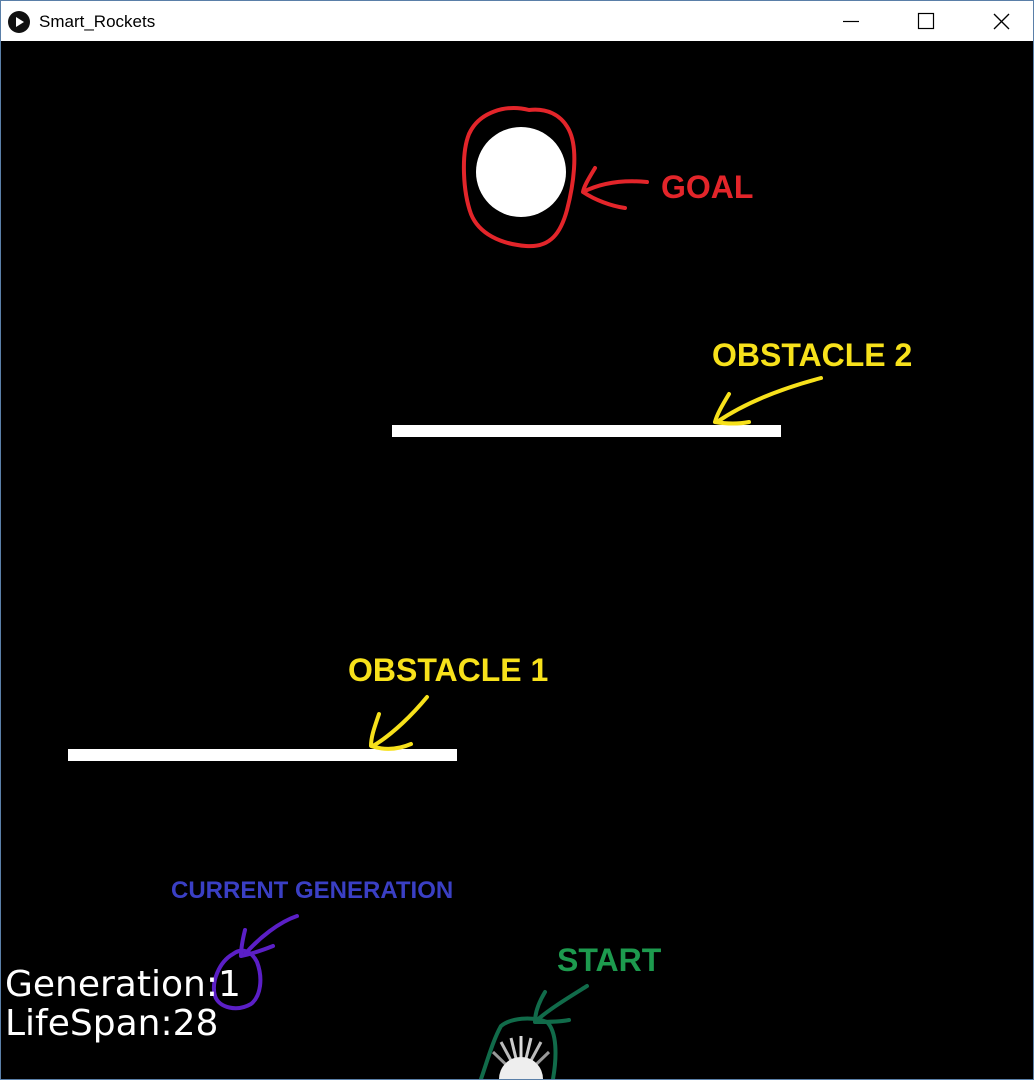  Describe the element at coordinates (112, 1023) in the screenshot. I see `lifespan-counter: LifeSpan:28` at that location.